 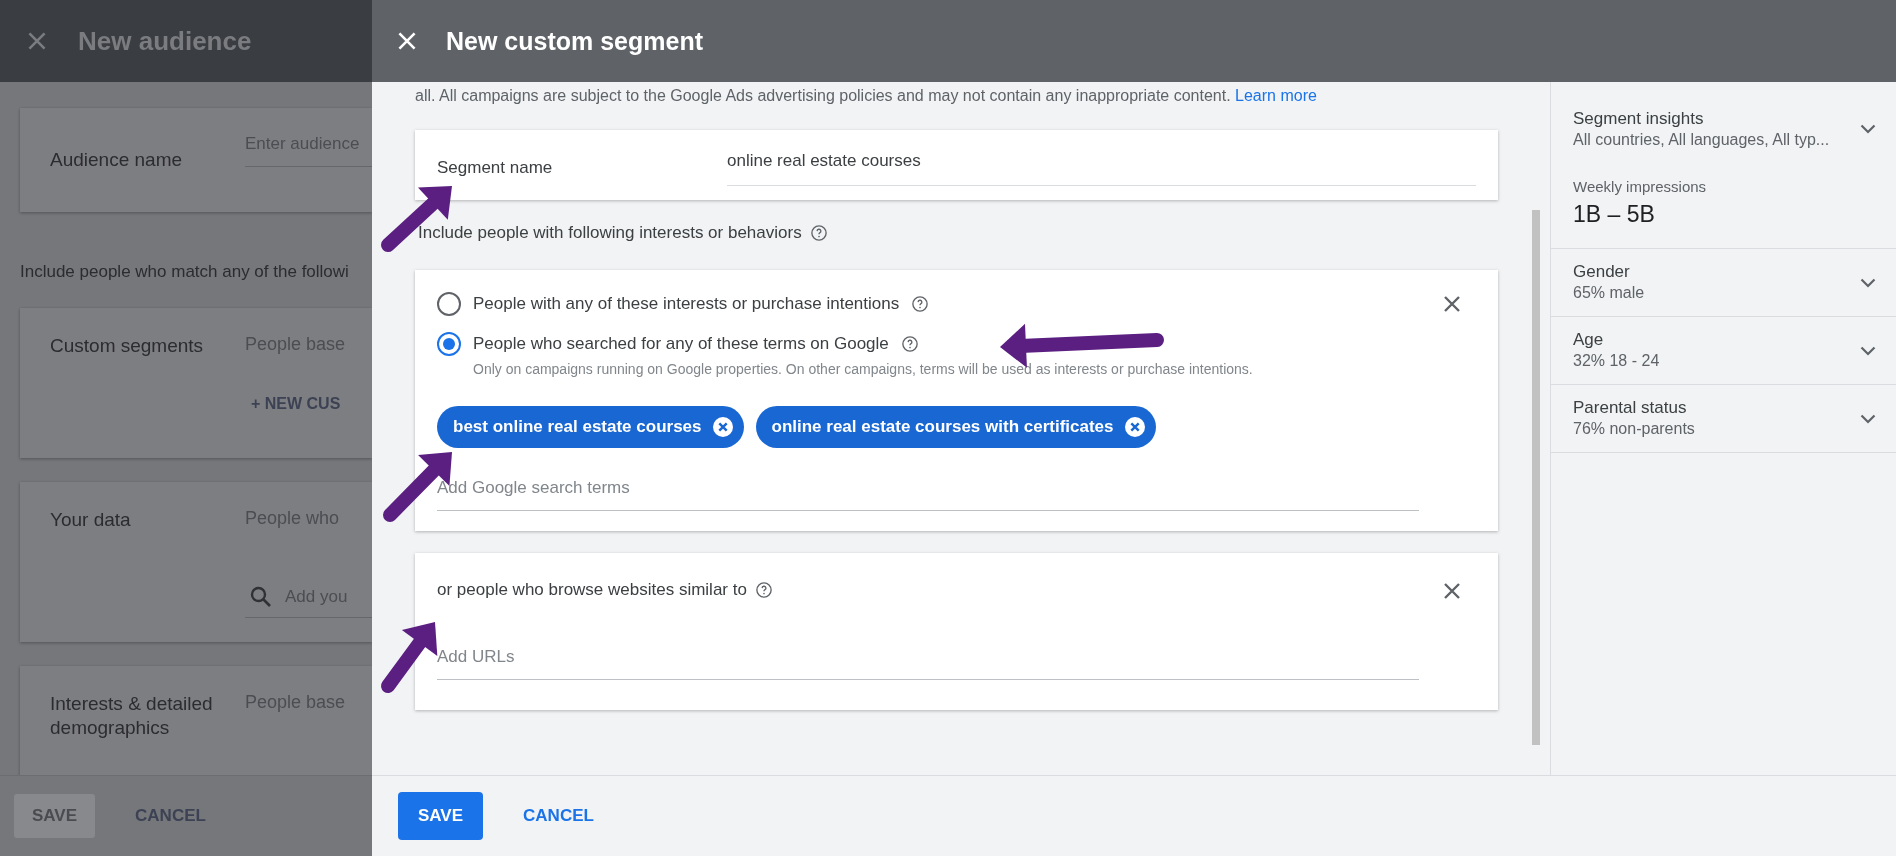 I want to click on insight-value: 32% 18 - 24, so click(x=1616, y=361).